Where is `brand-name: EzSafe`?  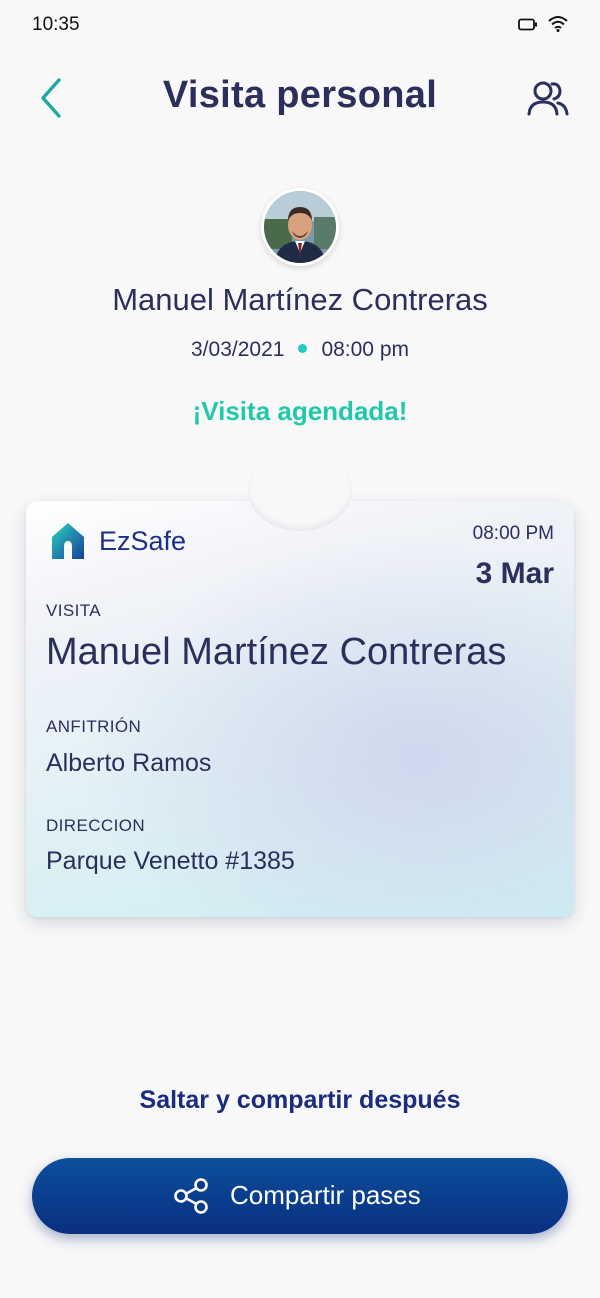 brand-name: EzSafe is located at coordinates (143, 541).